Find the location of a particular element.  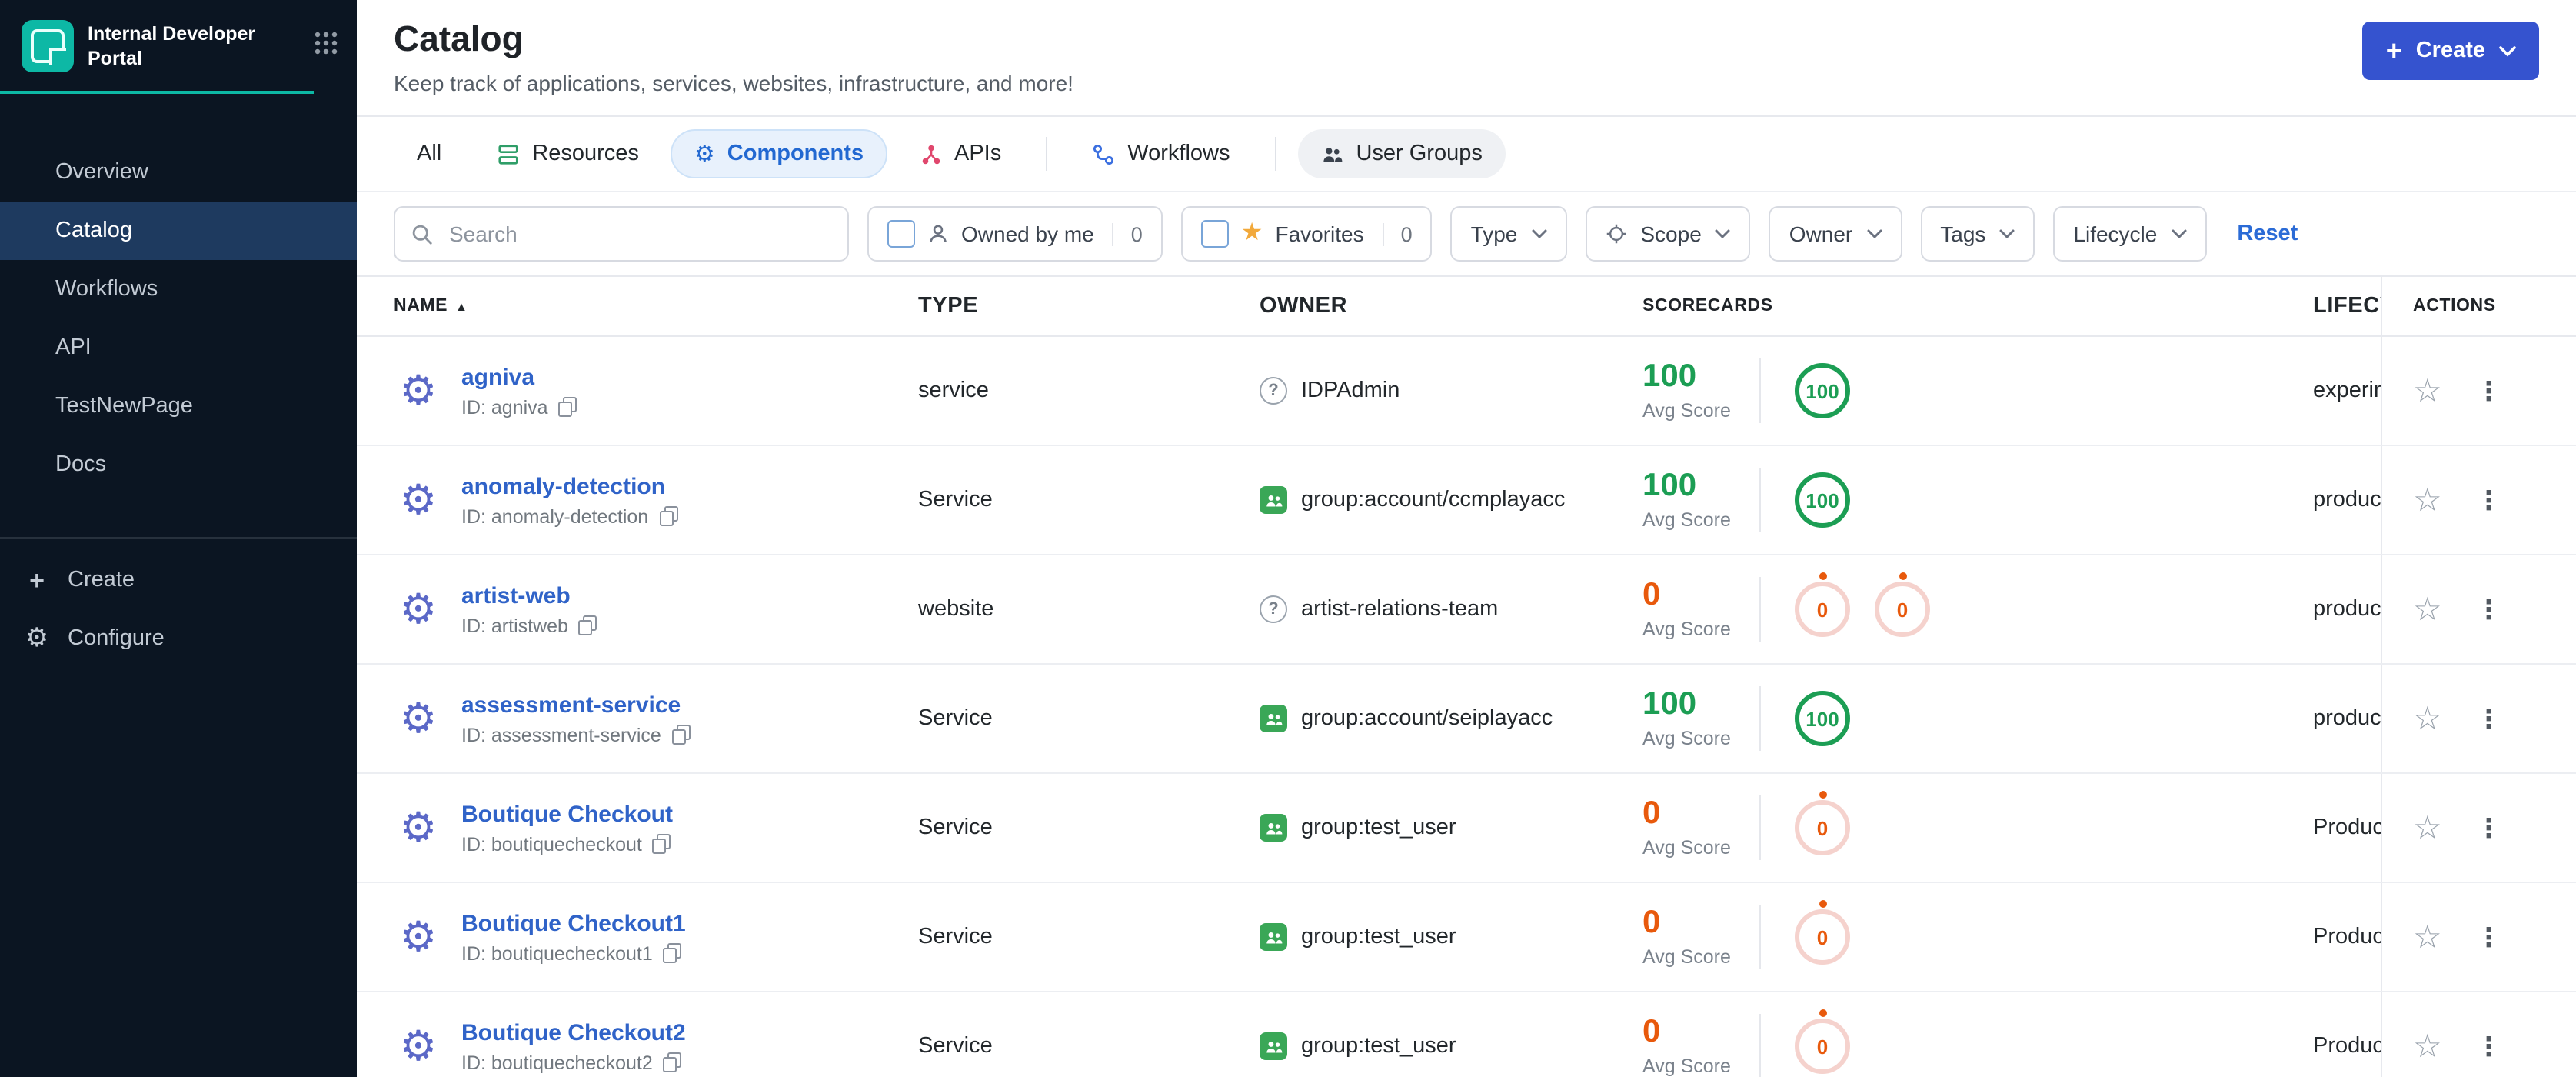

scope-filter-dropdown: Scope is located at coordinates (1668, 234).